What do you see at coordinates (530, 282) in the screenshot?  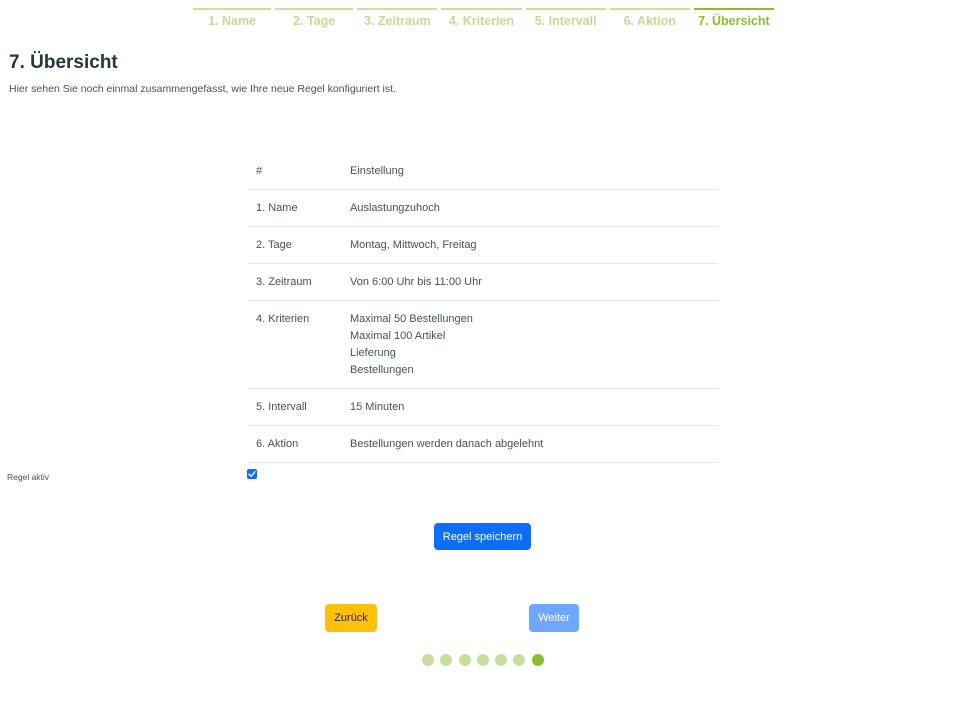 I see `row-value: Von 6:00 Uhr bis 11:00 Uhr` at bounding box center [530, 282].